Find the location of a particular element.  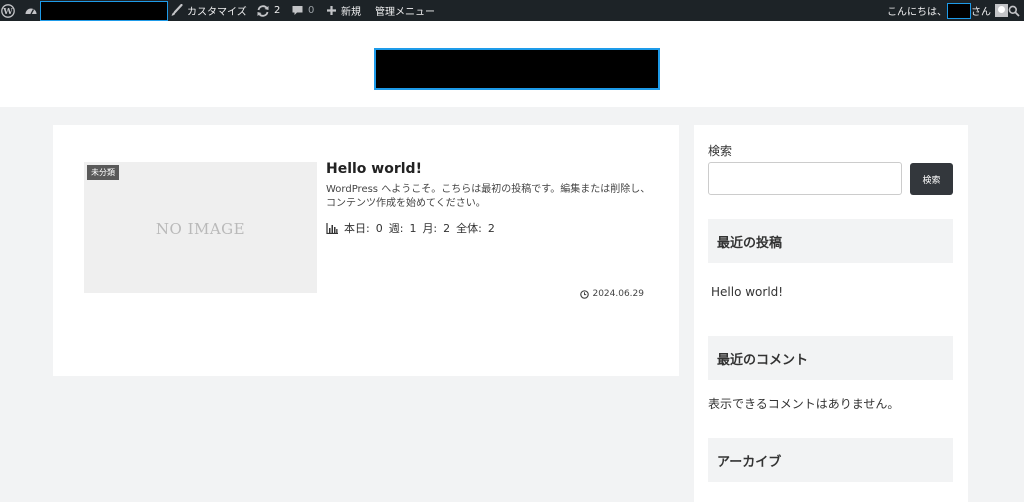

recent-post-link: Hello world! is located at coordinates (747, 292).